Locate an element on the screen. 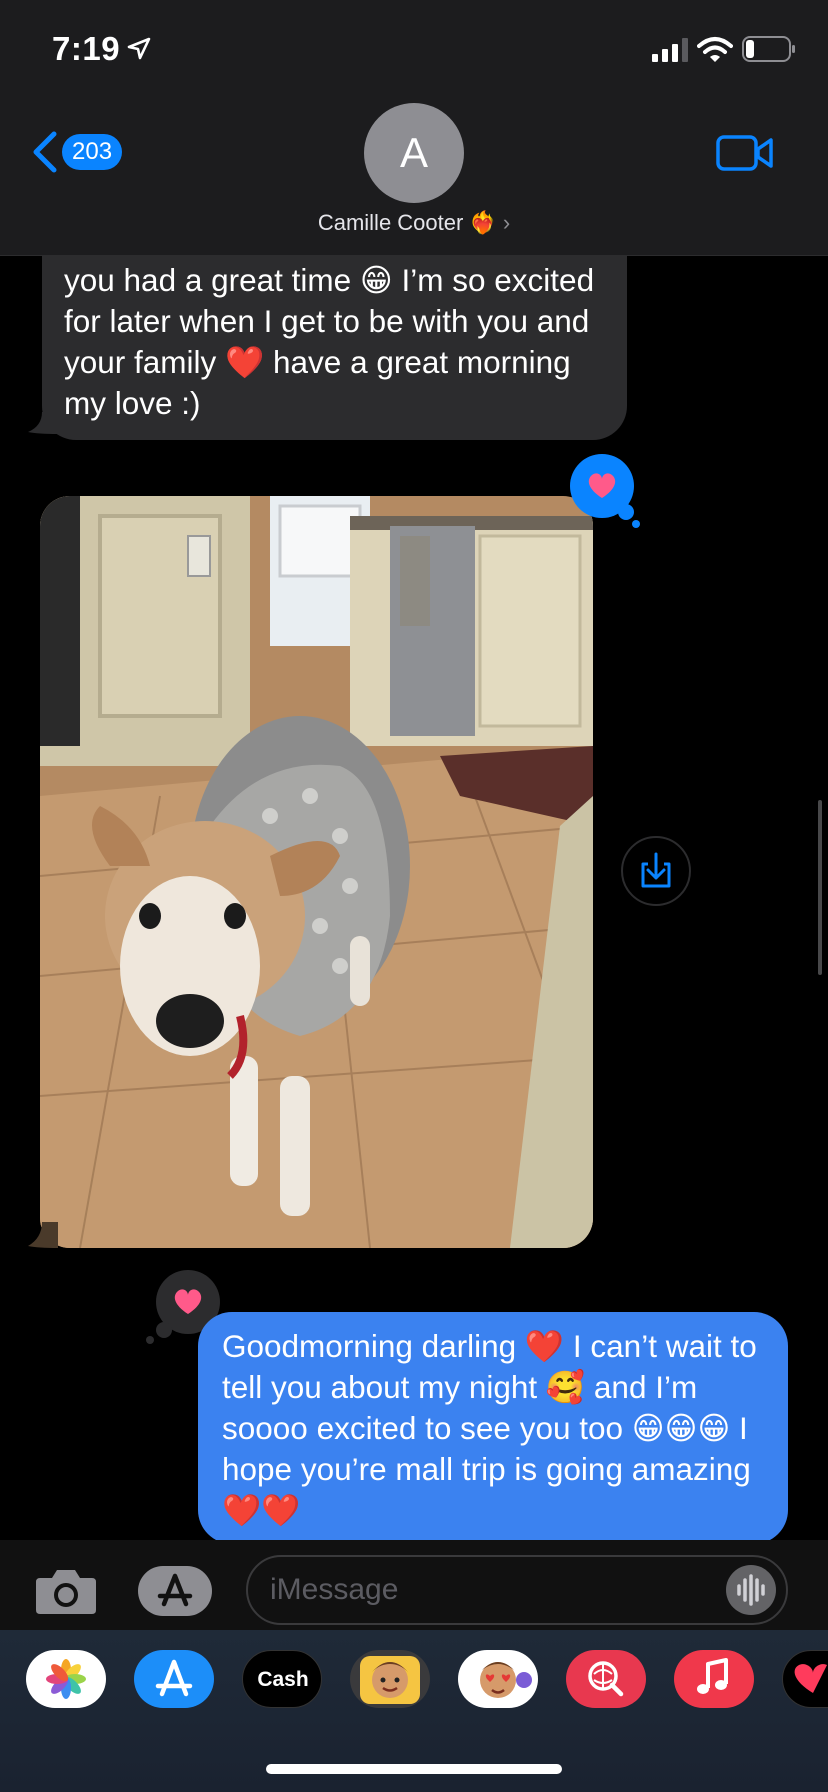  facetime-video-icon is located at coordinates (745, 153).